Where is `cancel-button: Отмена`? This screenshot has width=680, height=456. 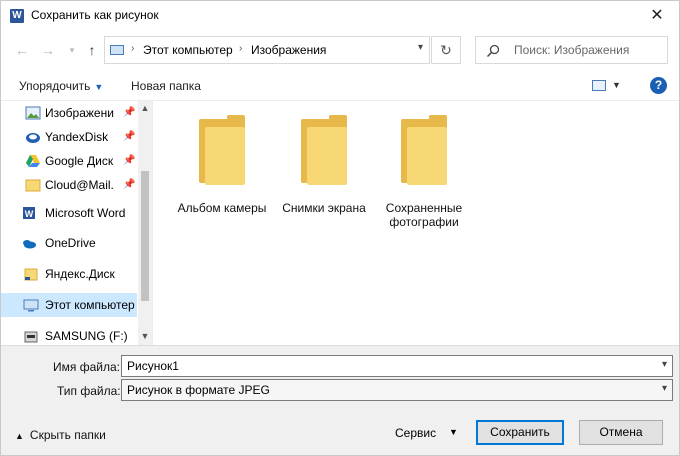
cancel-button: Отмена is located at coordinates (621, 432).